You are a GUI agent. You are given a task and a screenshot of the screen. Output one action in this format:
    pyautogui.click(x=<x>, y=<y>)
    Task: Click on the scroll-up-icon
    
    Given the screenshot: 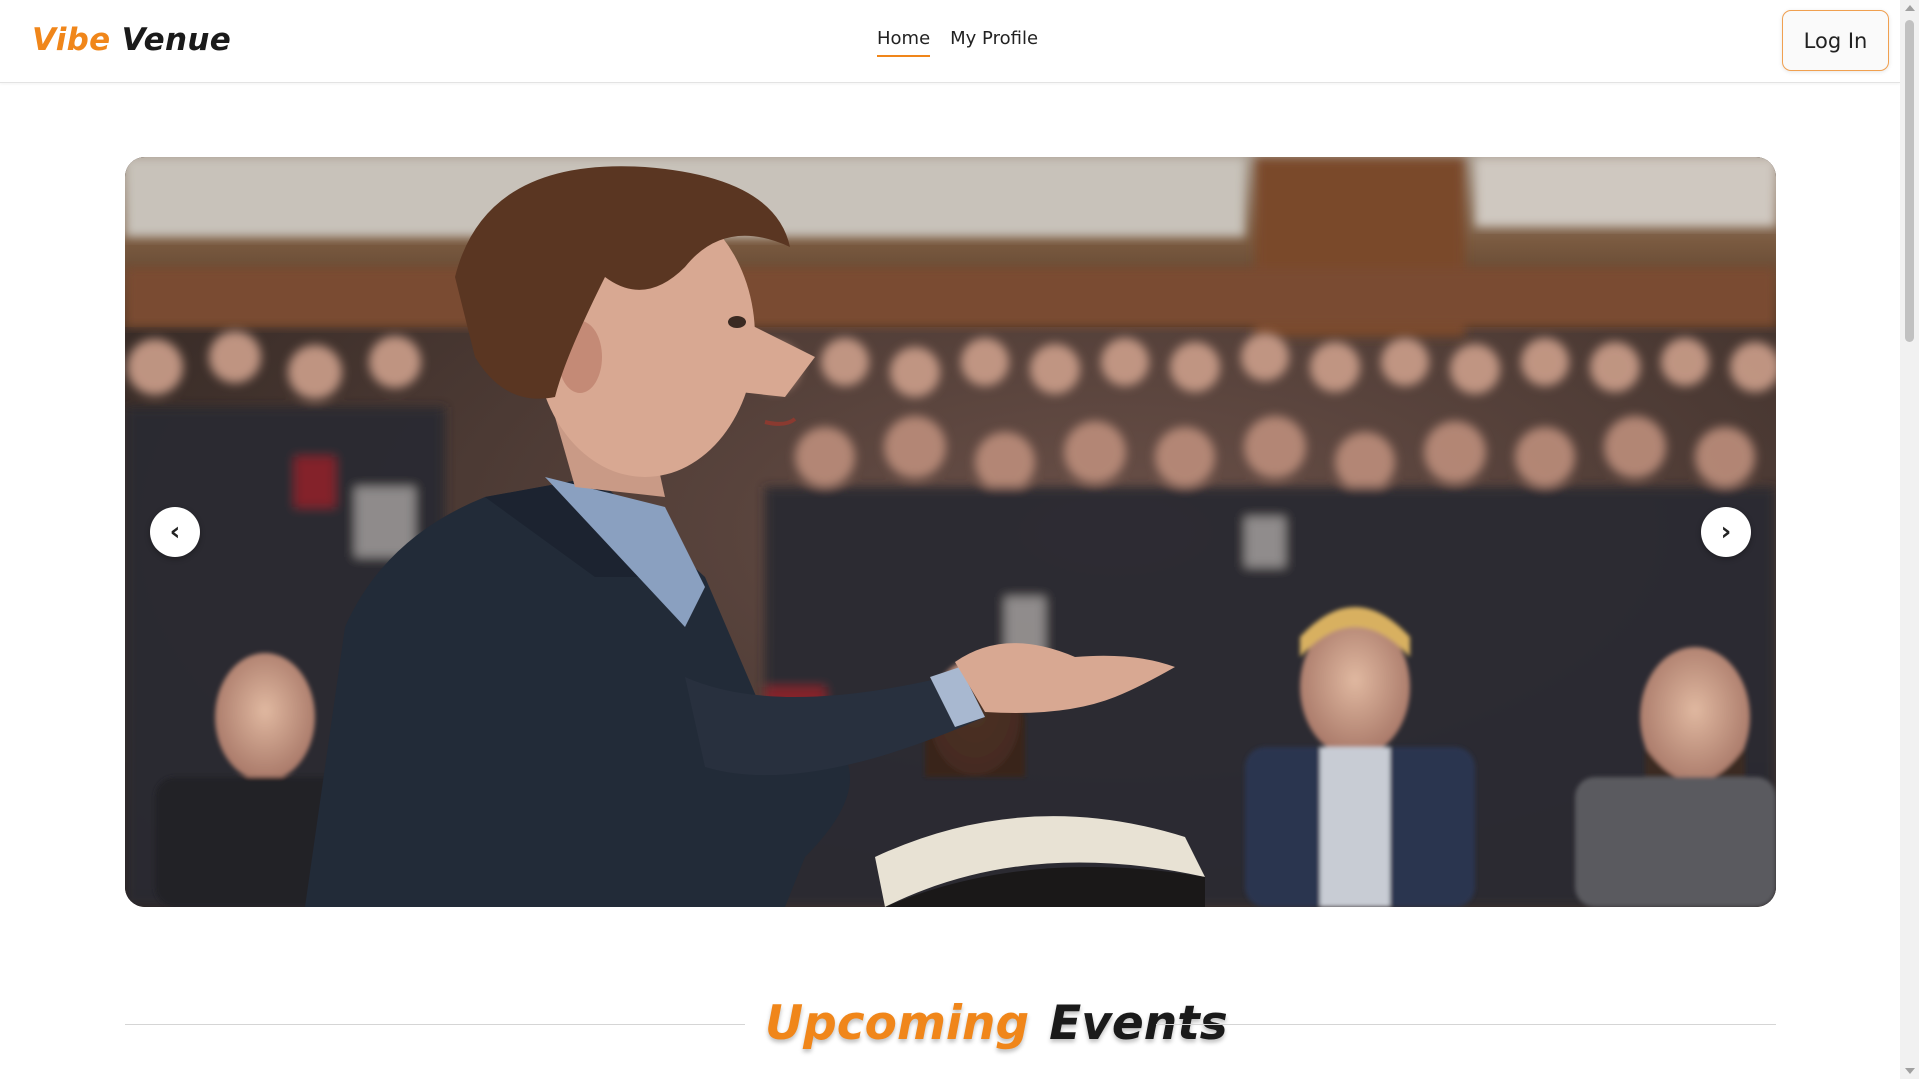 What is the action you would take?
    pyautogui.click(x=1910, y=8)
    